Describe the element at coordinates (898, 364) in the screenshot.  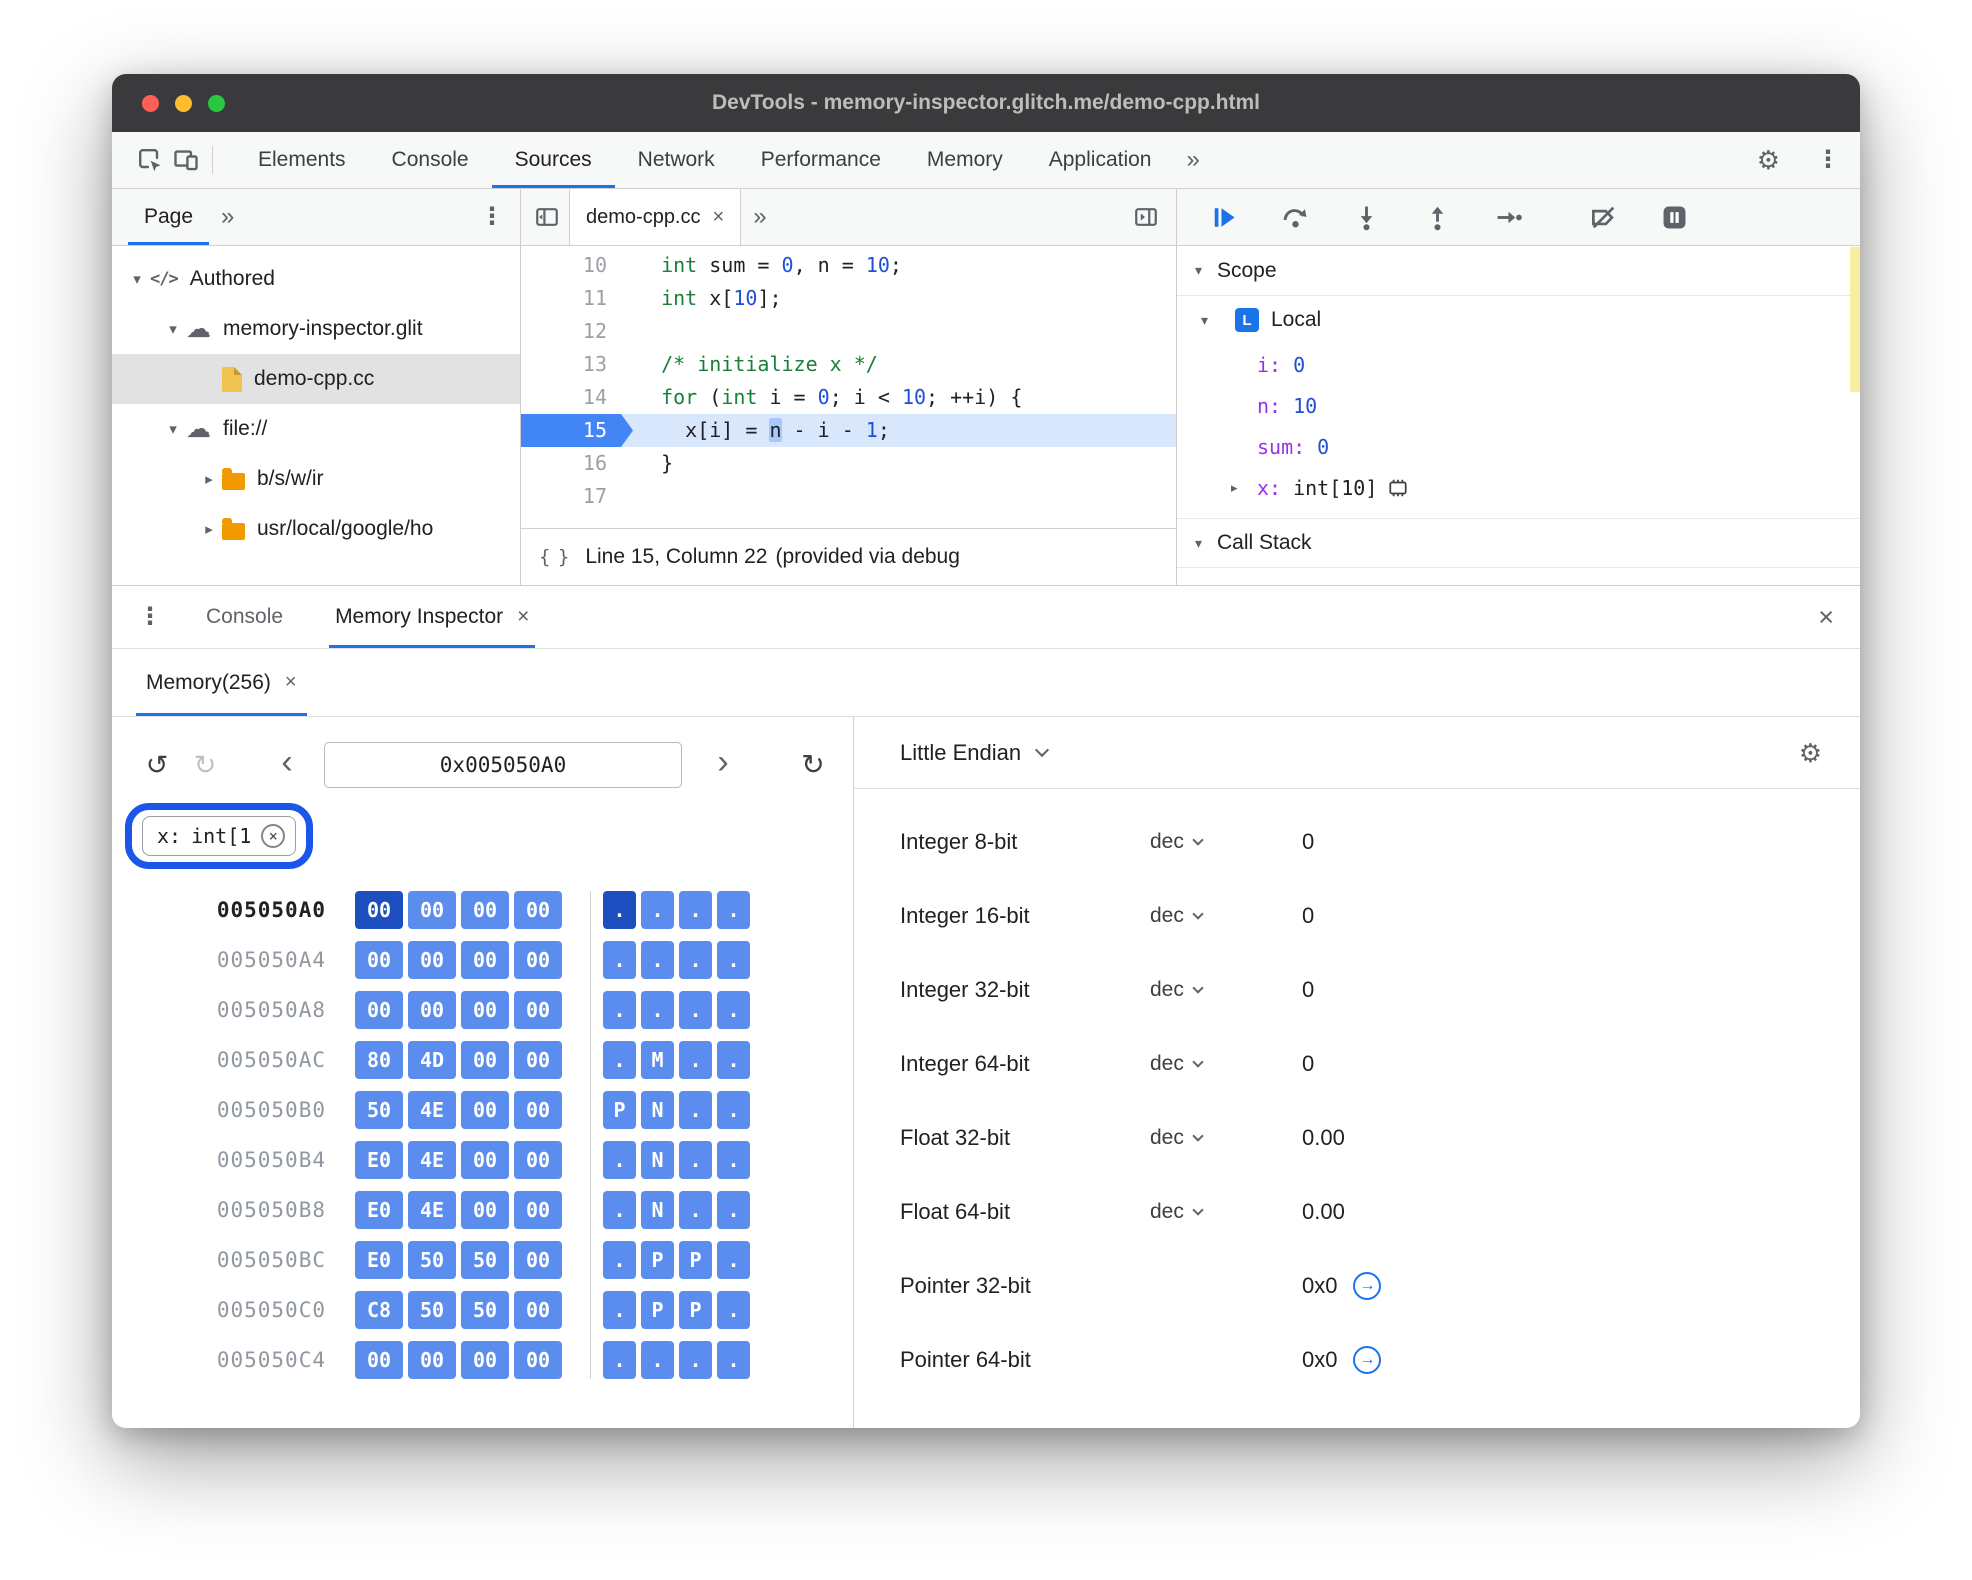
I see `code-text: /* initialize x */` at that location.